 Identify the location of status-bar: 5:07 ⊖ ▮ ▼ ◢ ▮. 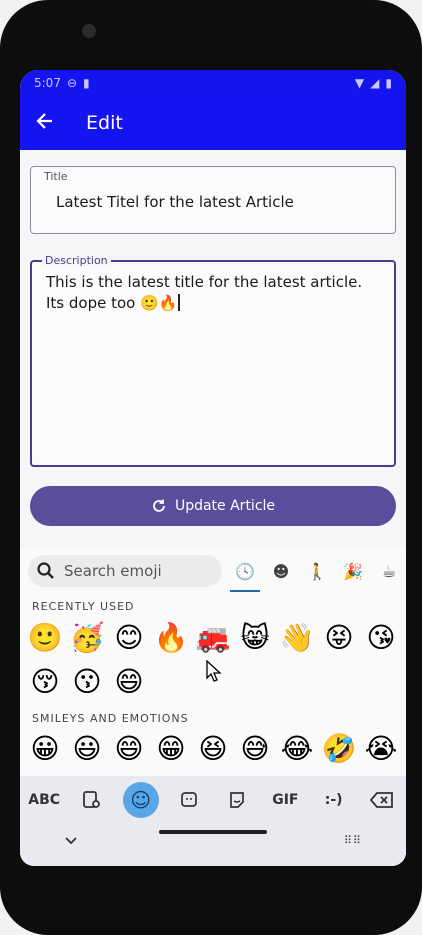
(213, 83).